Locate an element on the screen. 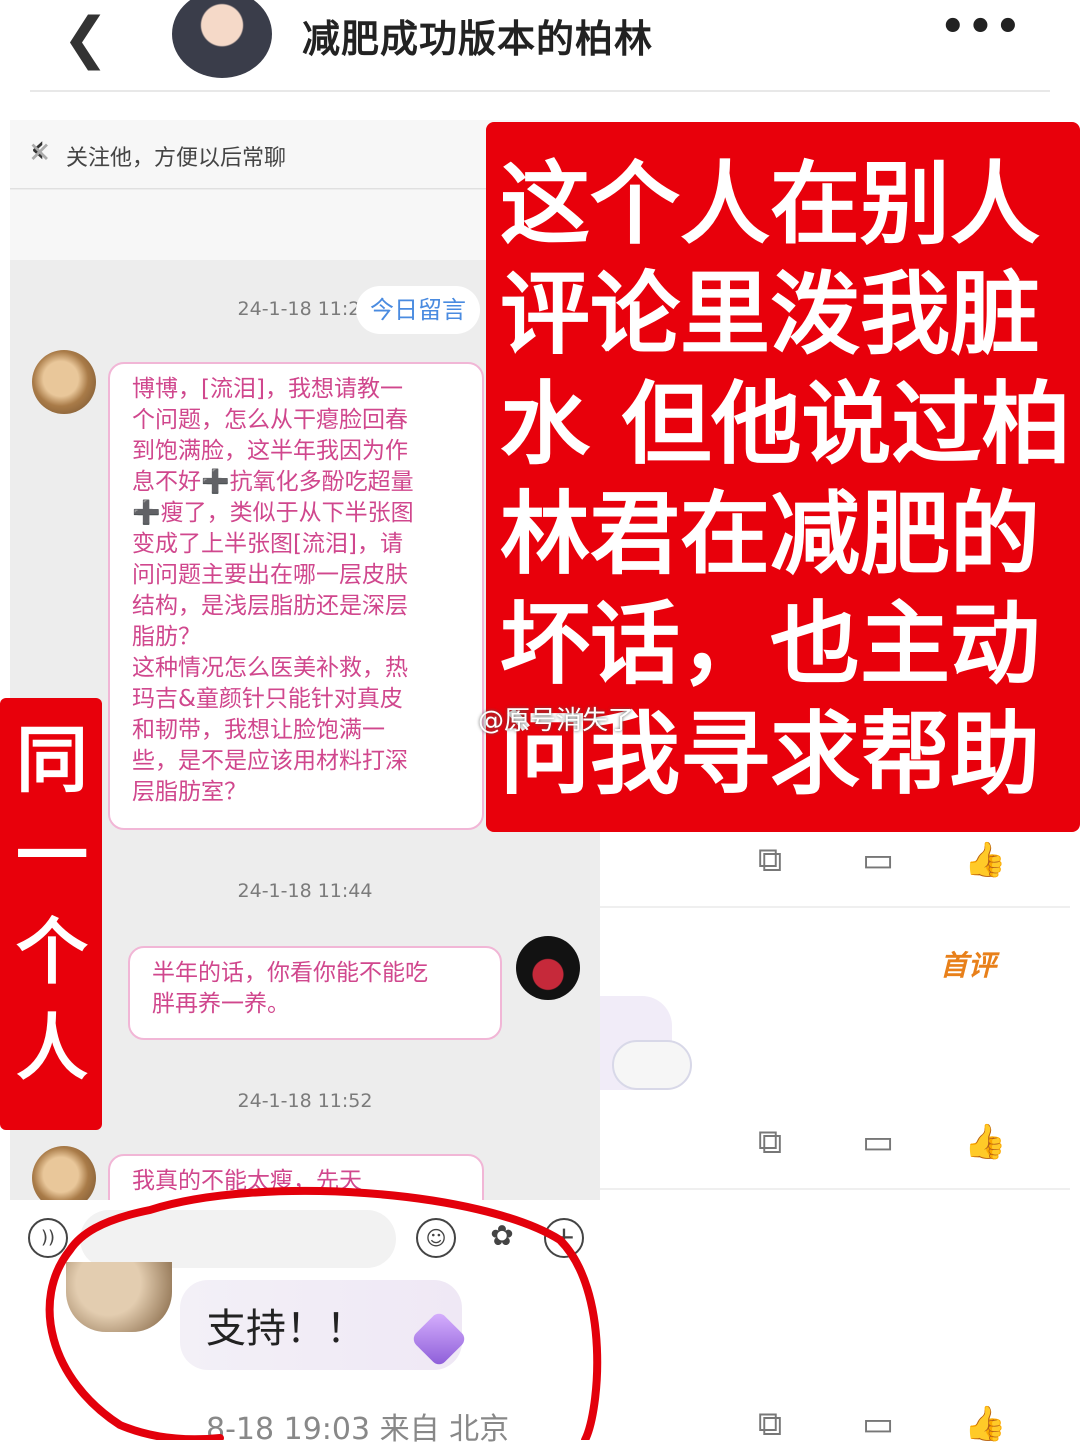 The image size is (1080, 1448). more-options-icon: ••• is located at coordinates (981, 27).